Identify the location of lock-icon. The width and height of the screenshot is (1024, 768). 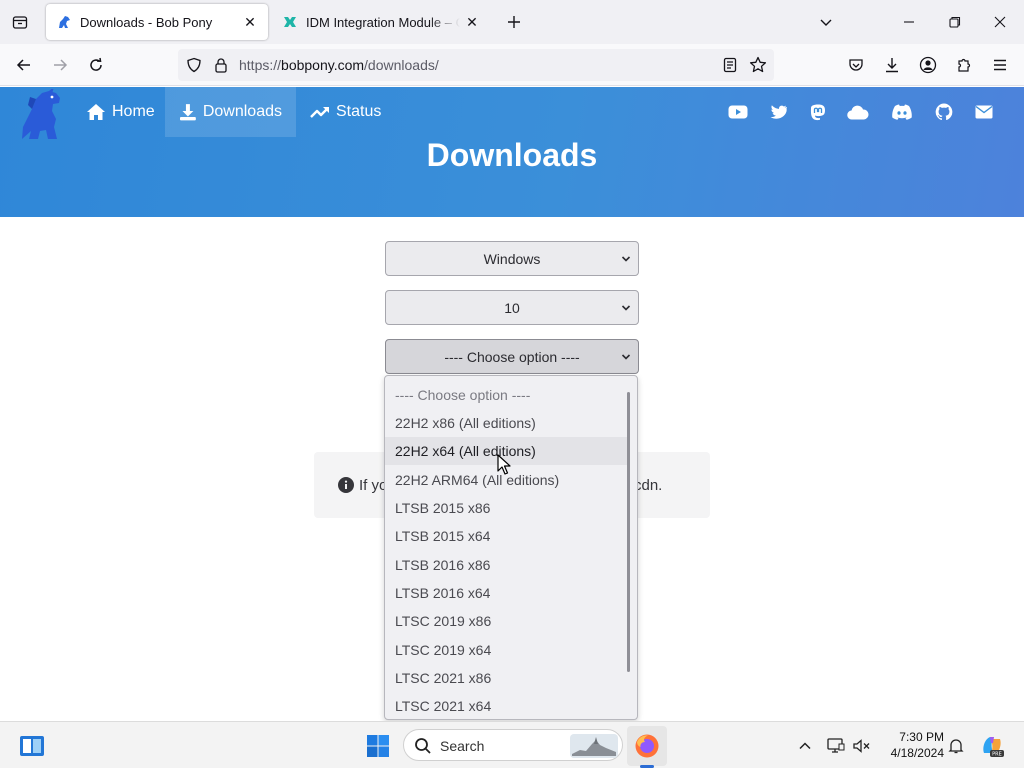
(221, 65).